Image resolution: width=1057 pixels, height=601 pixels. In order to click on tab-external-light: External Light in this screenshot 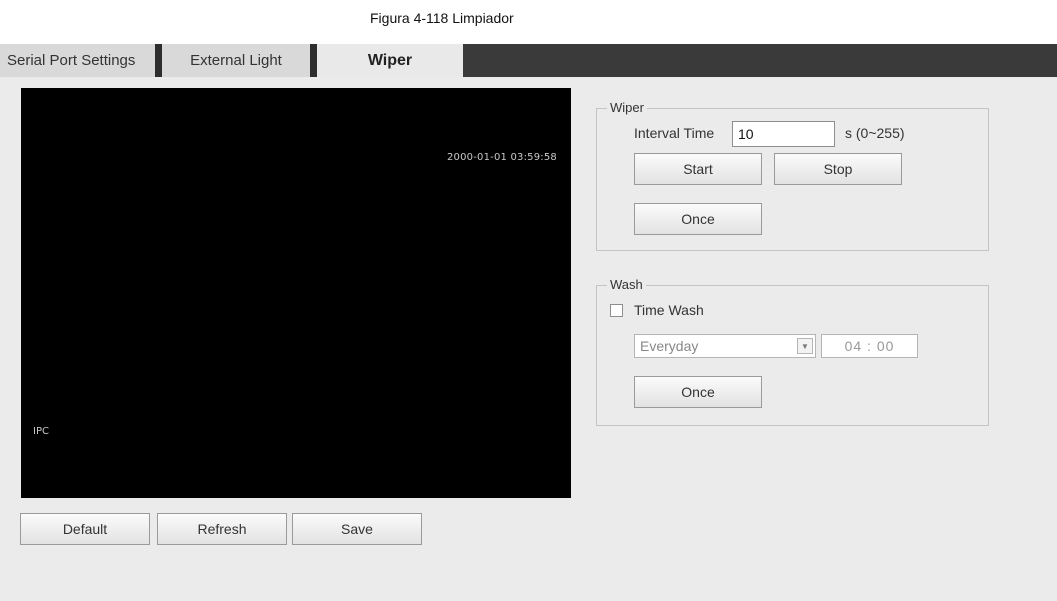, I will do `click(236, 60)`.